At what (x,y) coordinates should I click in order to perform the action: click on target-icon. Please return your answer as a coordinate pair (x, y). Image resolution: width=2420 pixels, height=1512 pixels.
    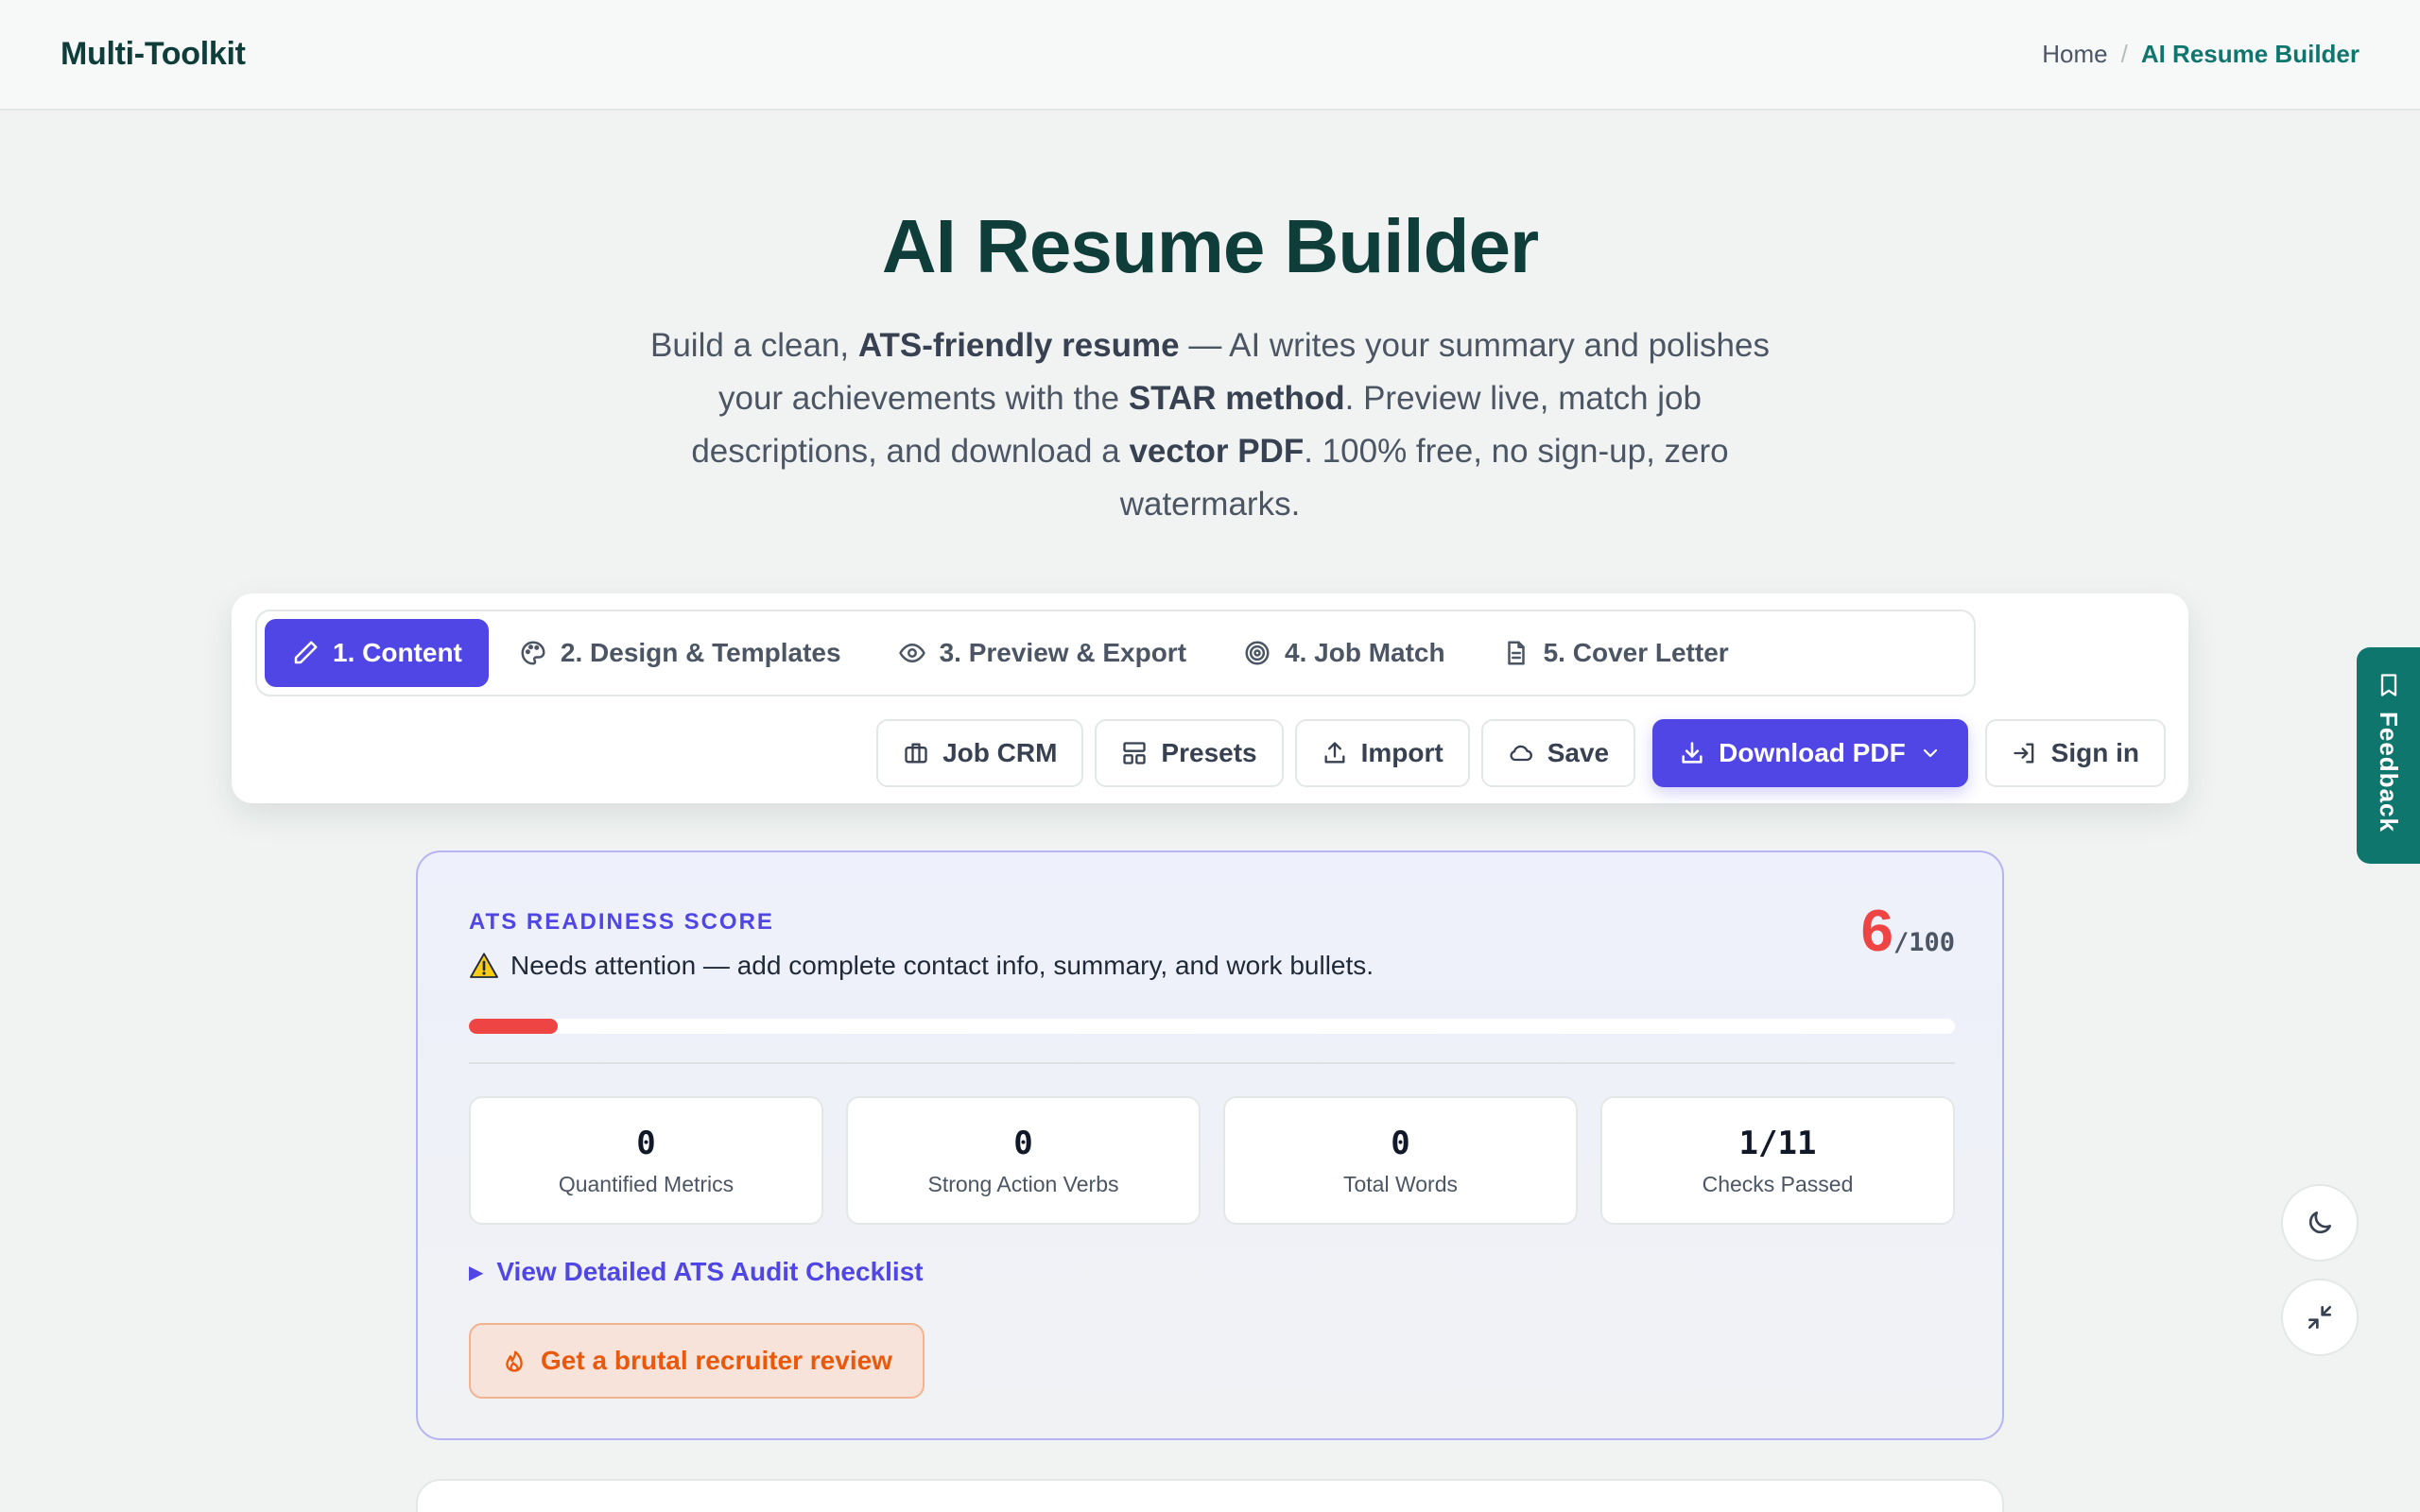
    Looking at the image, I should click on (1257, 653).